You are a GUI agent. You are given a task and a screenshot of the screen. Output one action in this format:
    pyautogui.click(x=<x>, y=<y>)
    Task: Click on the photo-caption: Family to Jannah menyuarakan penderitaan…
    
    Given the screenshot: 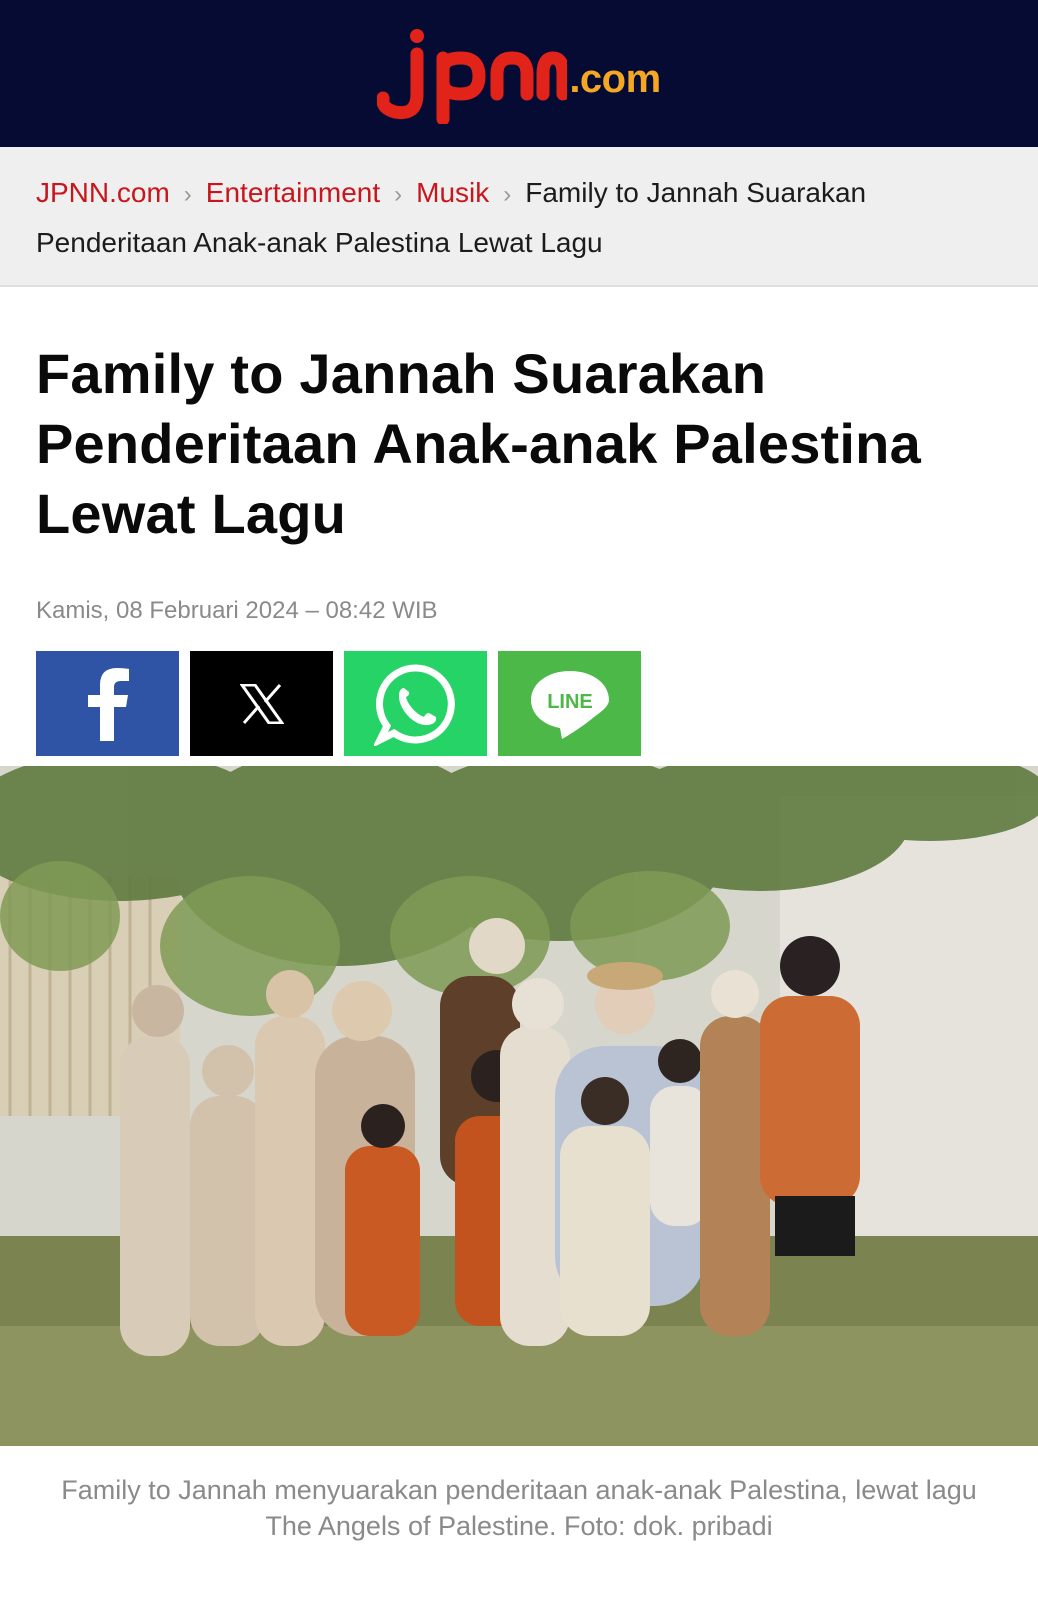 What is the action you would take?
    pyautogui.click(x=519, y=1508)
    